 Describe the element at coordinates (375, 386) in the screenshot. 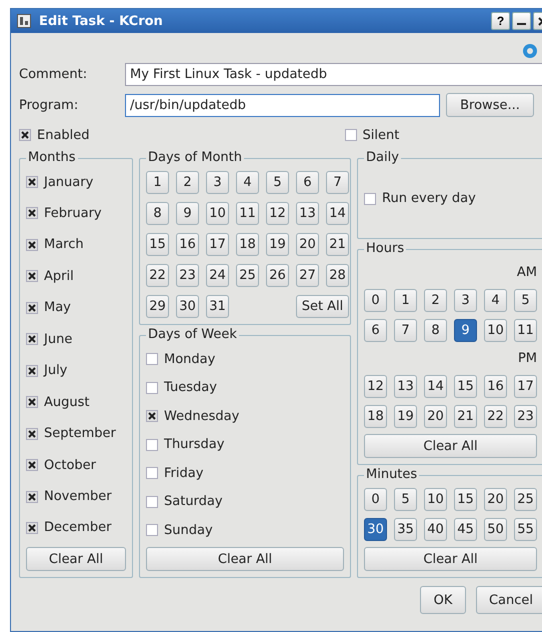

I see `toggle-button: 12` at that location.